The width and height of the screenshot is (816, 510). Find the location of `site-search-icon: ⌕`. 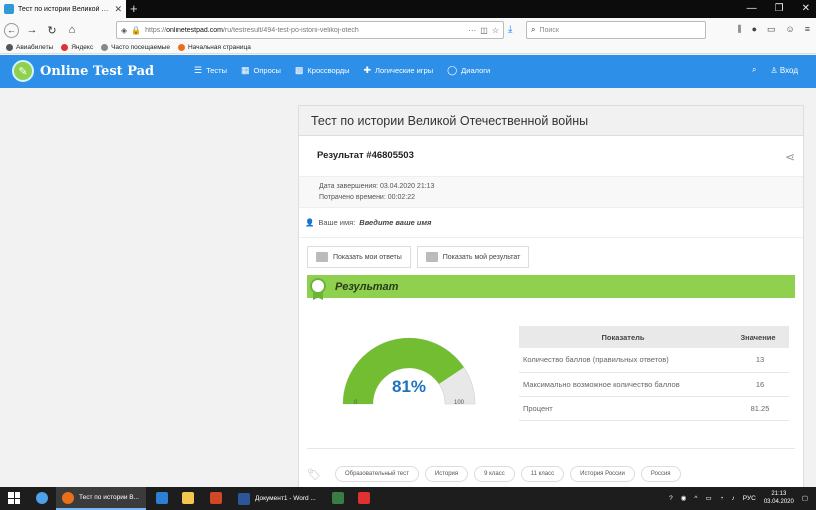

site-search-icon: ⌕ is located at coordinates (754, 70).